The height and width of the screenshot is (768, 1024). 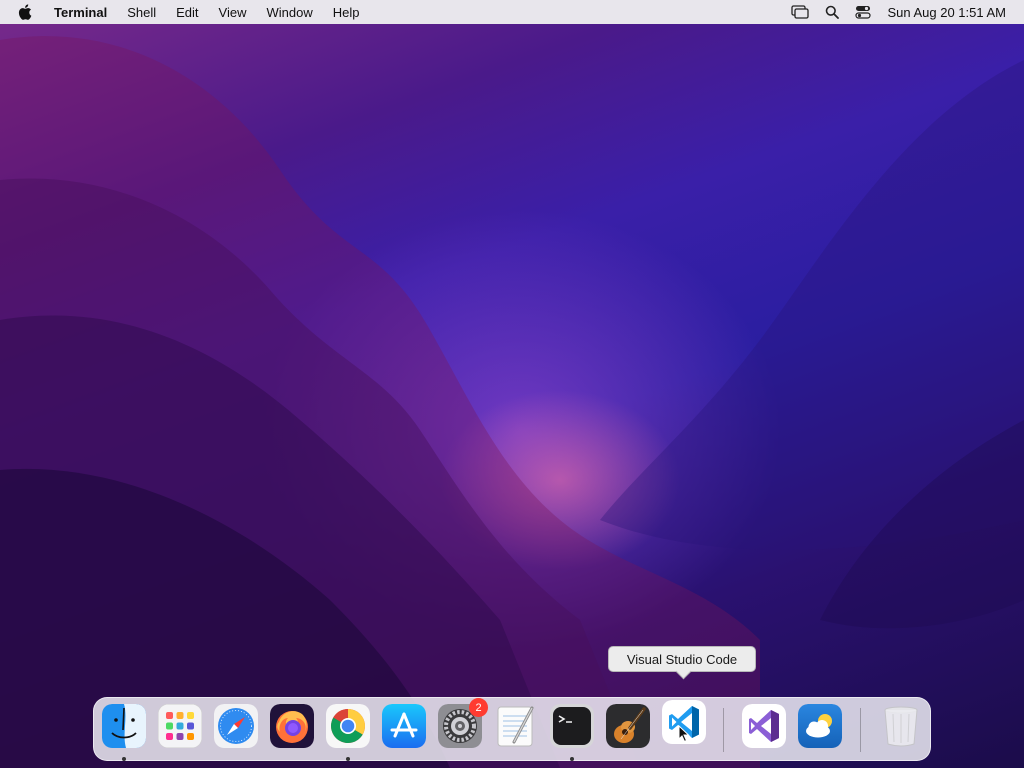 I want to click on dock-item-visual-studio, so click(x=764, y=726).